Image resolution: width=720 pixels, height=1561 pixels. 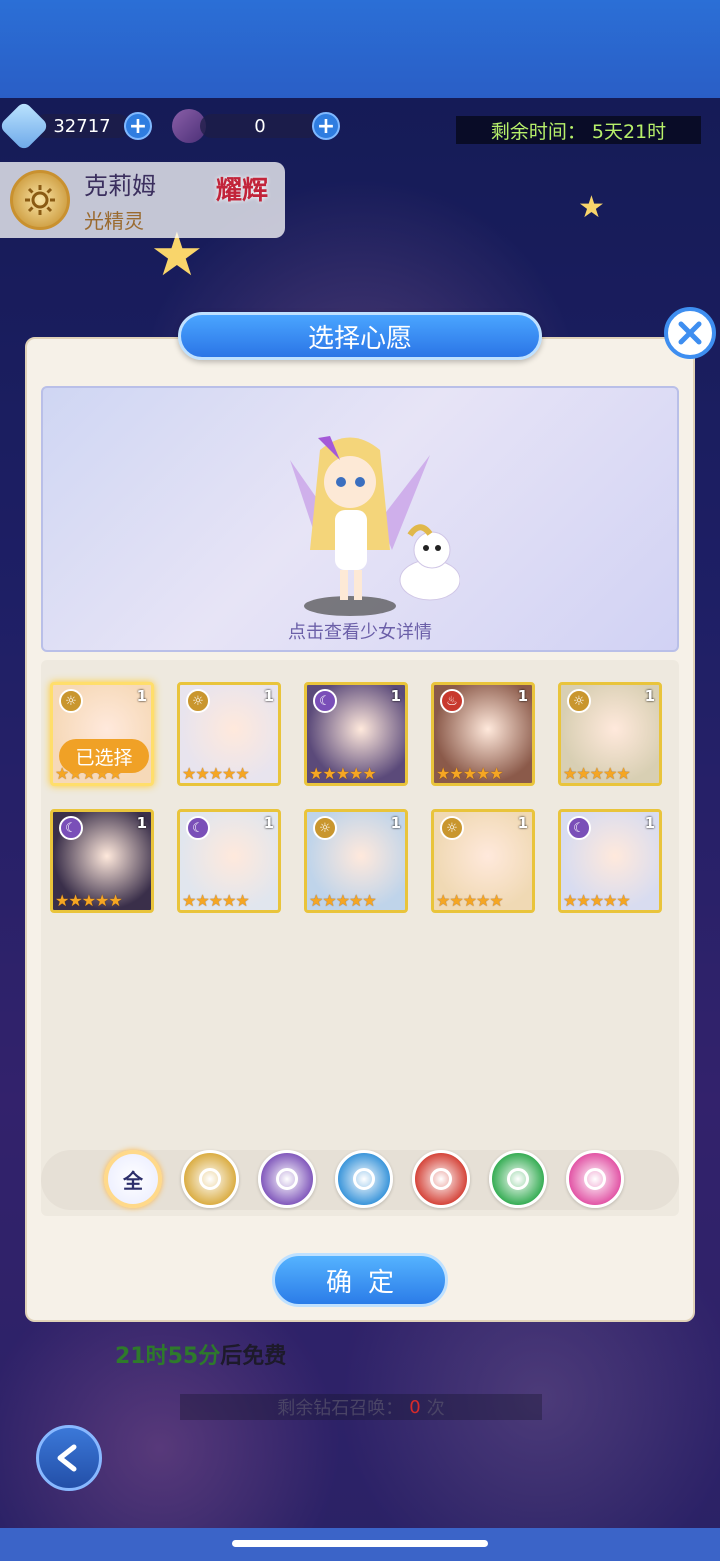 I want to click on summon-count: 0, so click(x=415, y=1407).